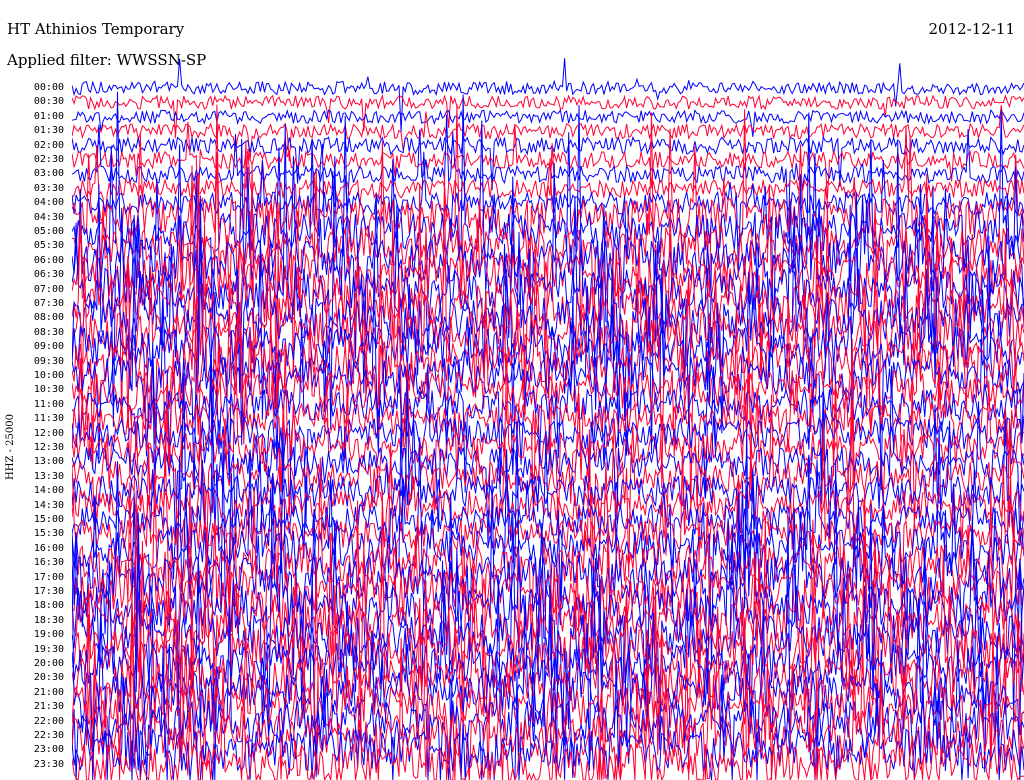 This screenshot has height=780, width=1024. I want to click on time-tick-label: 03:00, so click(48, 174).